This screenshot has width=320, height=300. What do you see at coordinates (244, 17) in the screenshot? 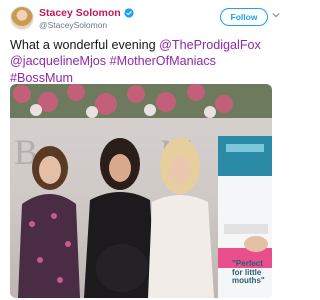
I see `follow-button: Follow` at bounding box center [244, 17].